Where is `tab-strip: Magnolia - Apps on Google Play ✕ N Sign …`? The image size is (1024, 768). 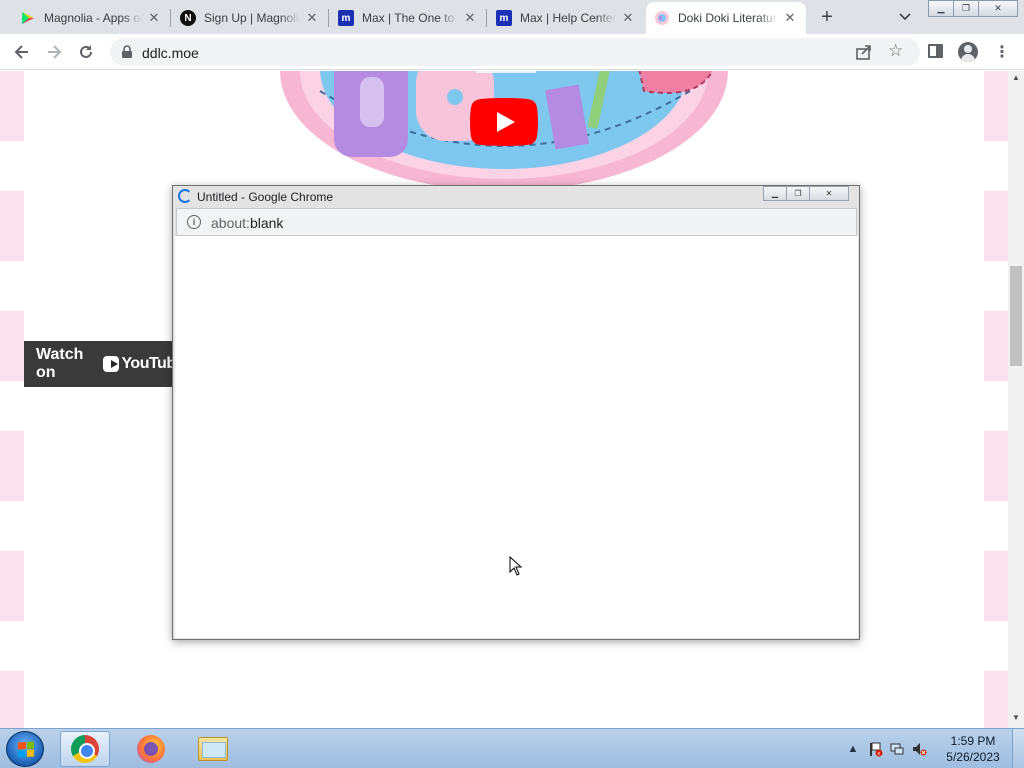
tab-strip: Magnolia - Apps on Google Play ✕ N Sign … is located at coordinates (512, 17).